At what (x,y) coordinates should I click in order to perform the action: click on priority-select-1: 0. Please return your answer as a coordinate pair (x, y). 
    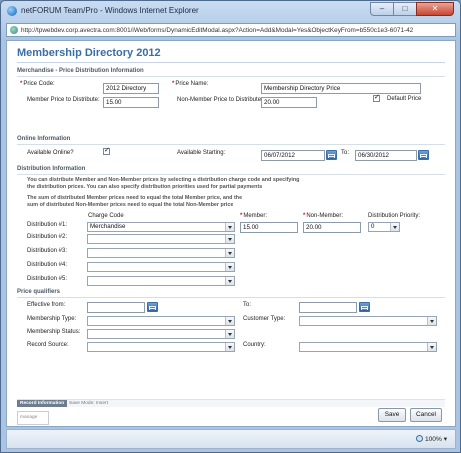
    Looking at the image, I should click on (384, 227).